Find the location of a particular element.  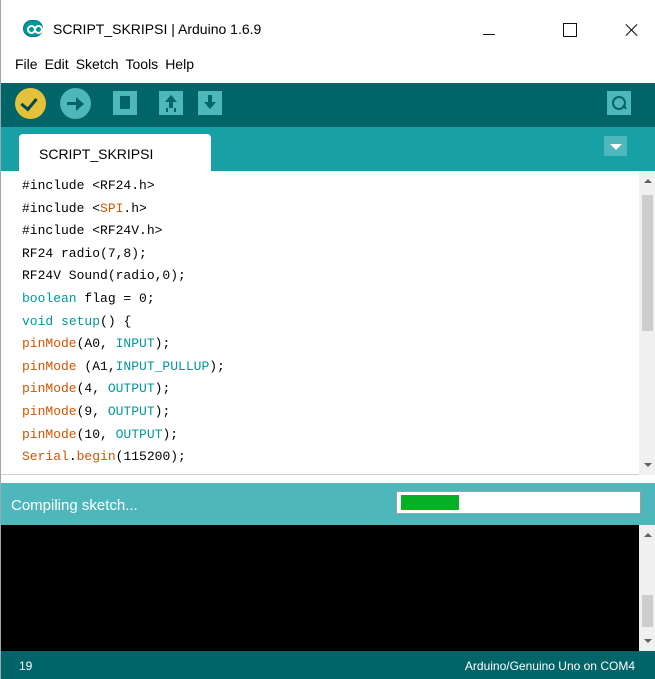

tab-strip: SCRIPT_SKRIPSI is located at coordinates (328, 149).